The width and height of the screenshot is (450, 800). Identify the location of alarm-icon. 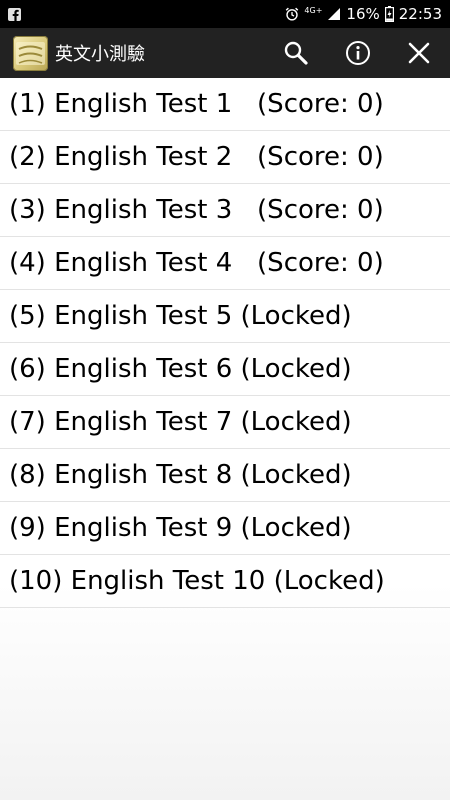
(292, 14).